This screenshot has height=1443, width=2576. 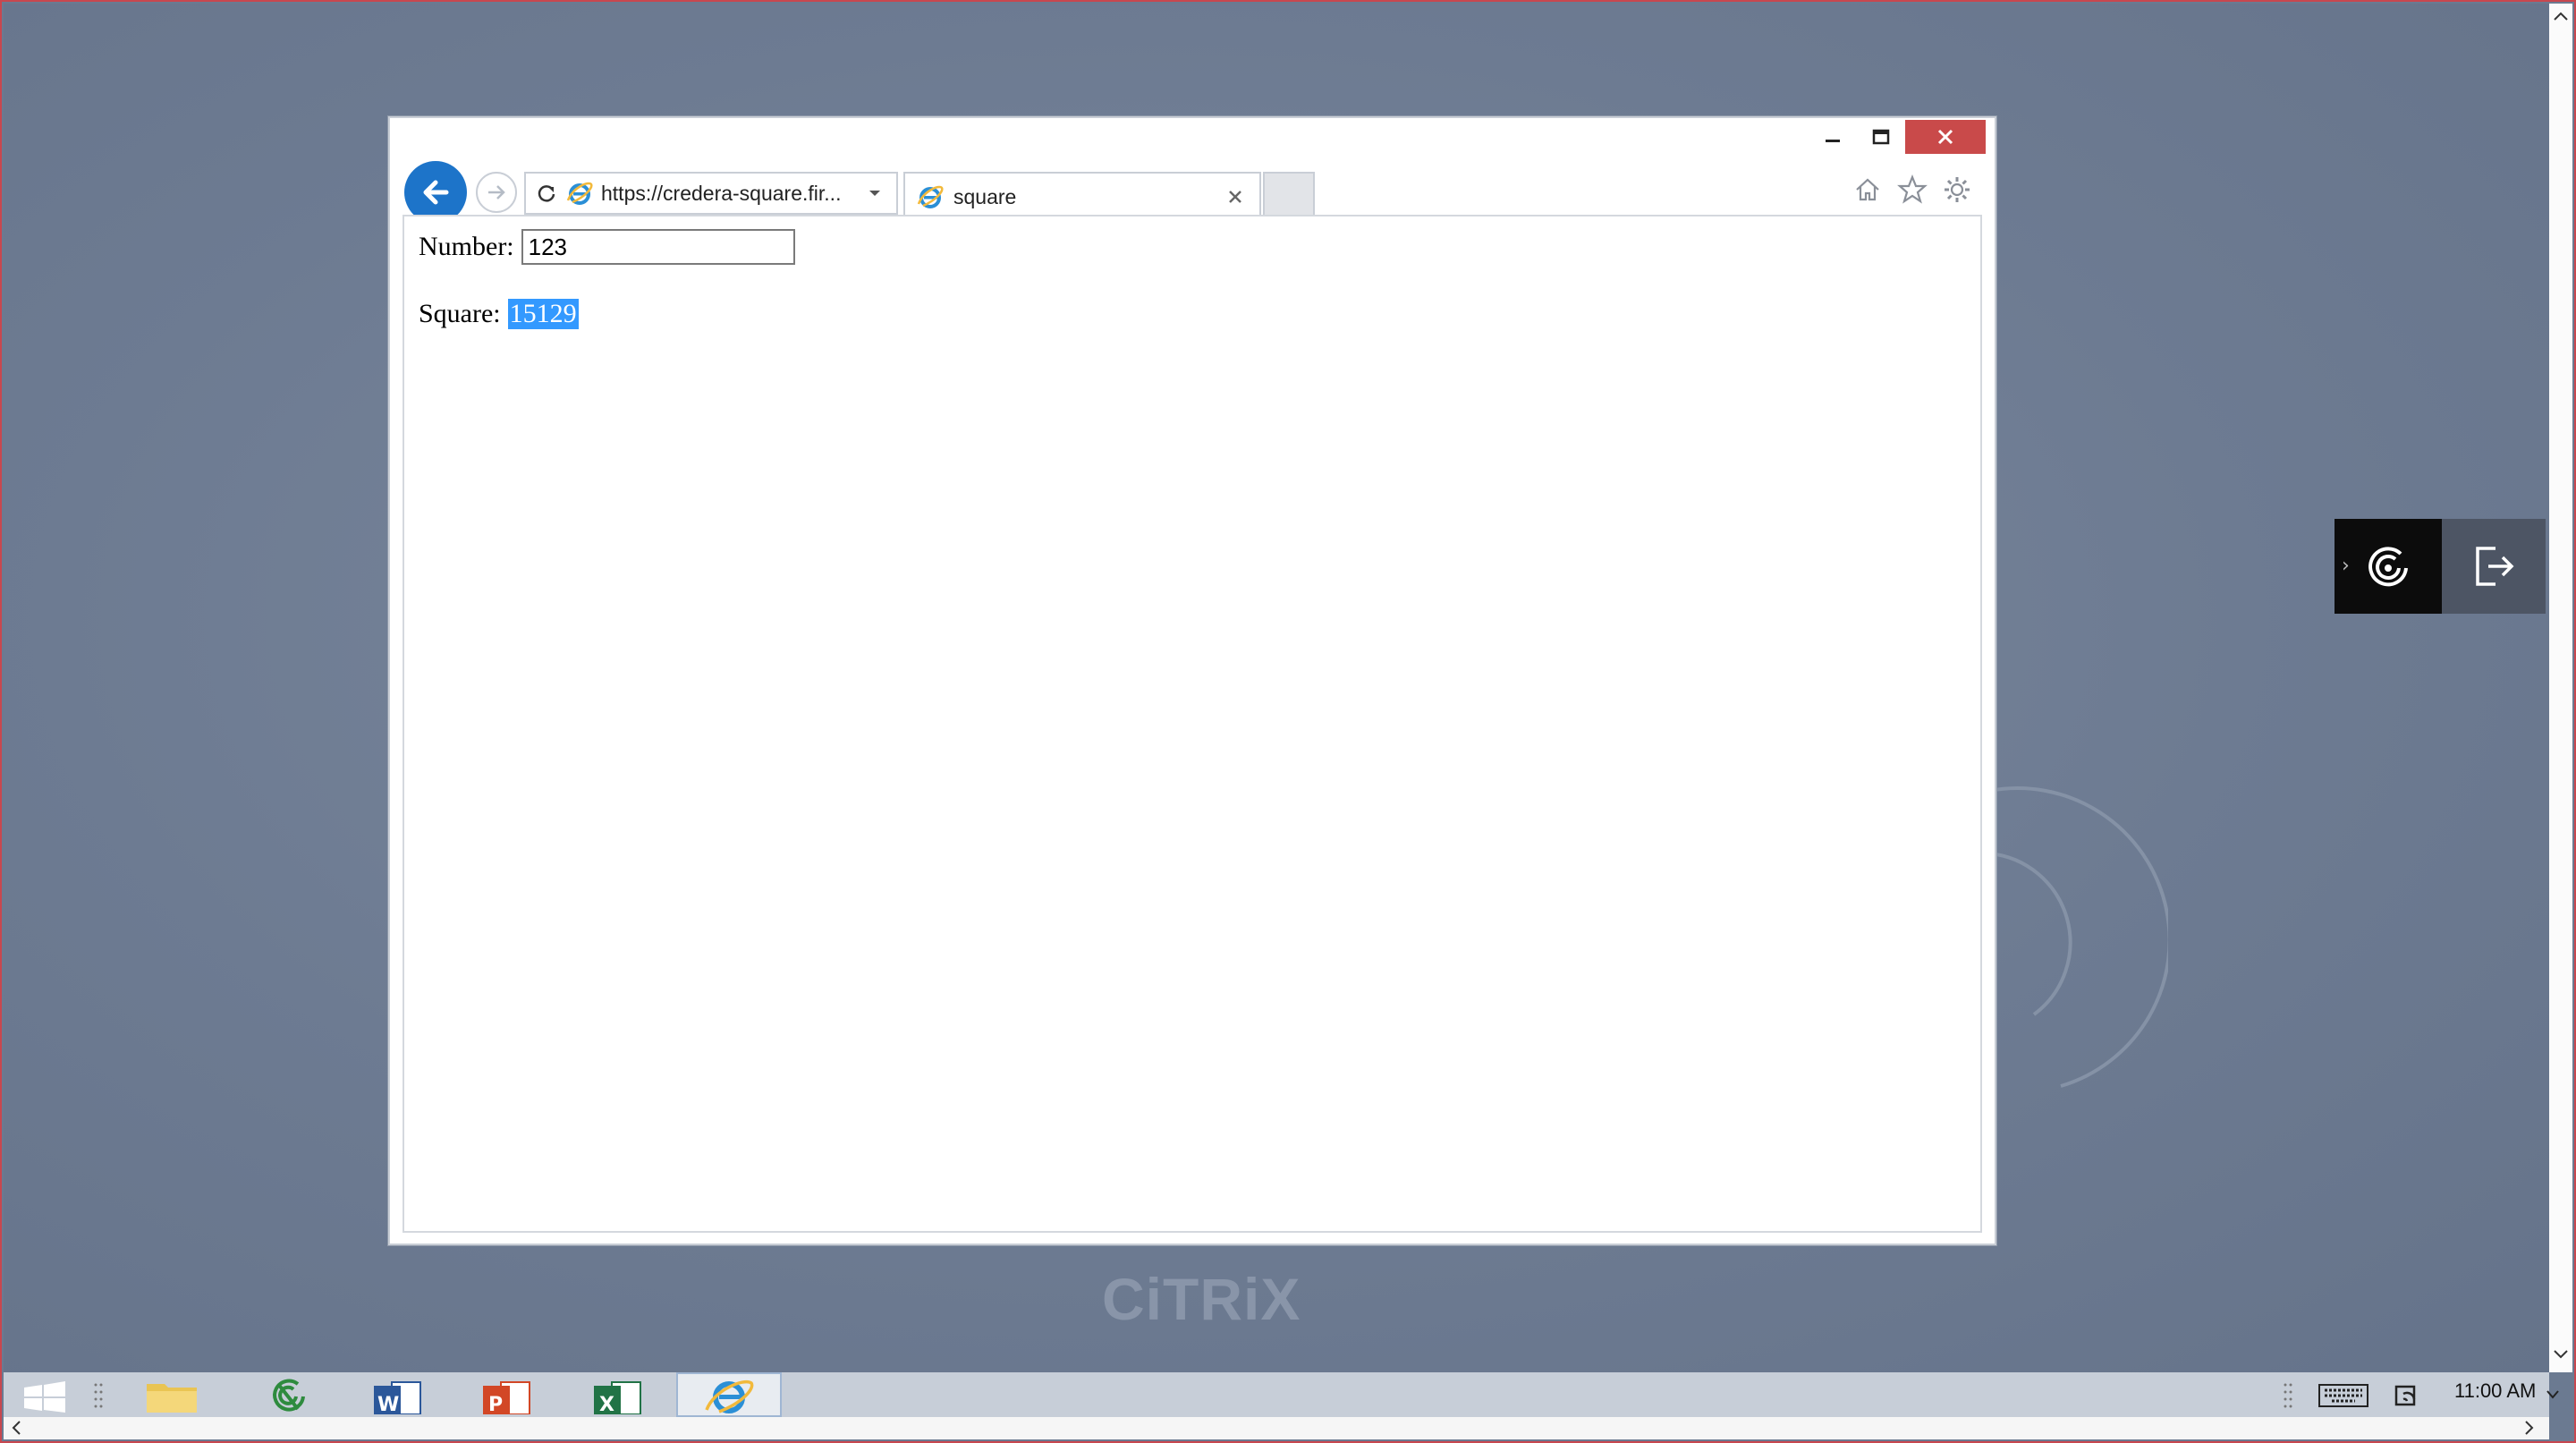 What do you see at coordinates (606, 1404) in the screenshot?
I see `svg-text: X` at bounding box center [606, 1404].